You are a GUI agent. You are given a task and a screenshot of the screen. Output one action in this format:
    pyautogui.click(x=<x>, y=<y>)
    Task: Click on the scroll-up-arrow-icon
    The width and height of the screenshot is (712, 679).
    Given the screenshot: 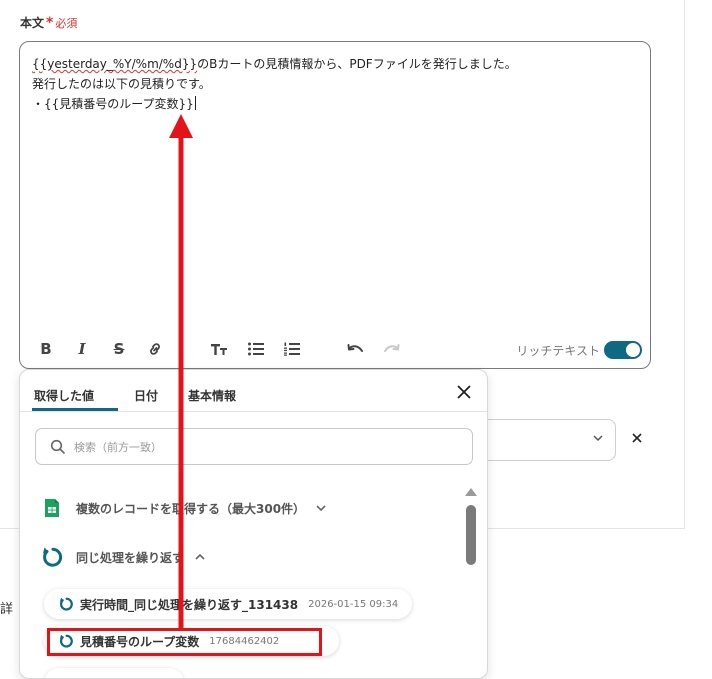 What is the action you would take?
    pyautogui.click(x=471, y=492)
    